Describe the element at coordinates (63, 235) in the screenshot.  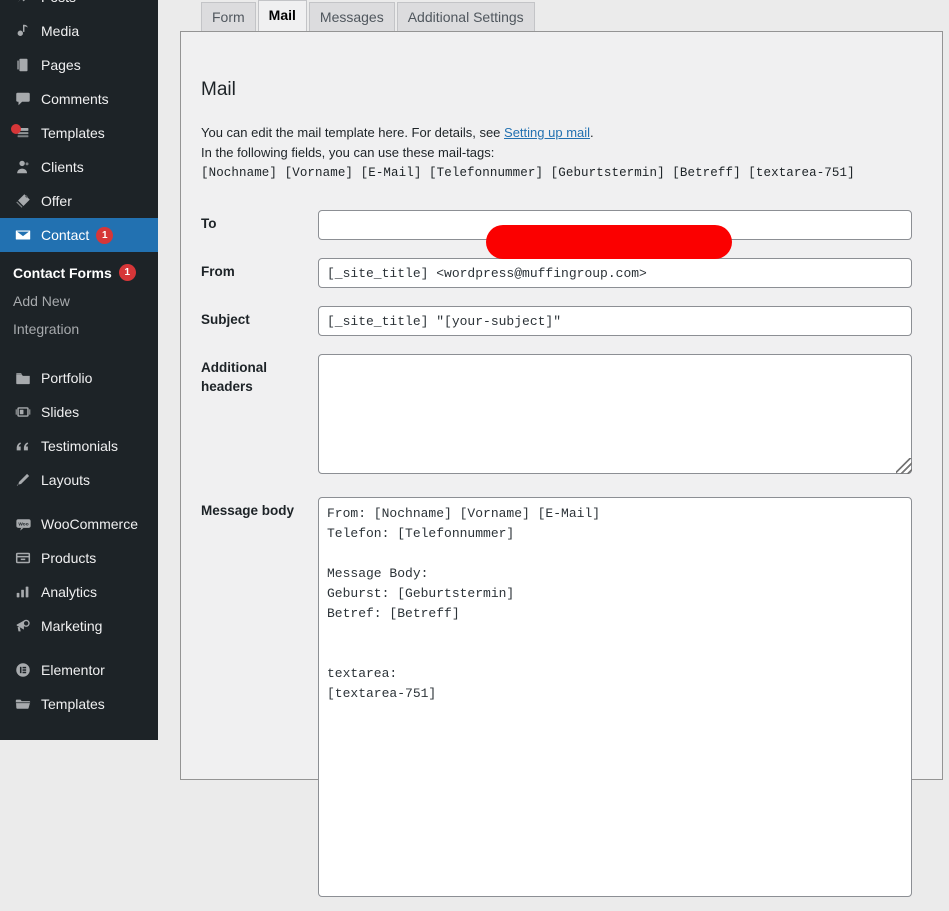
I see `sidebar-item-label: Contact` at that location.